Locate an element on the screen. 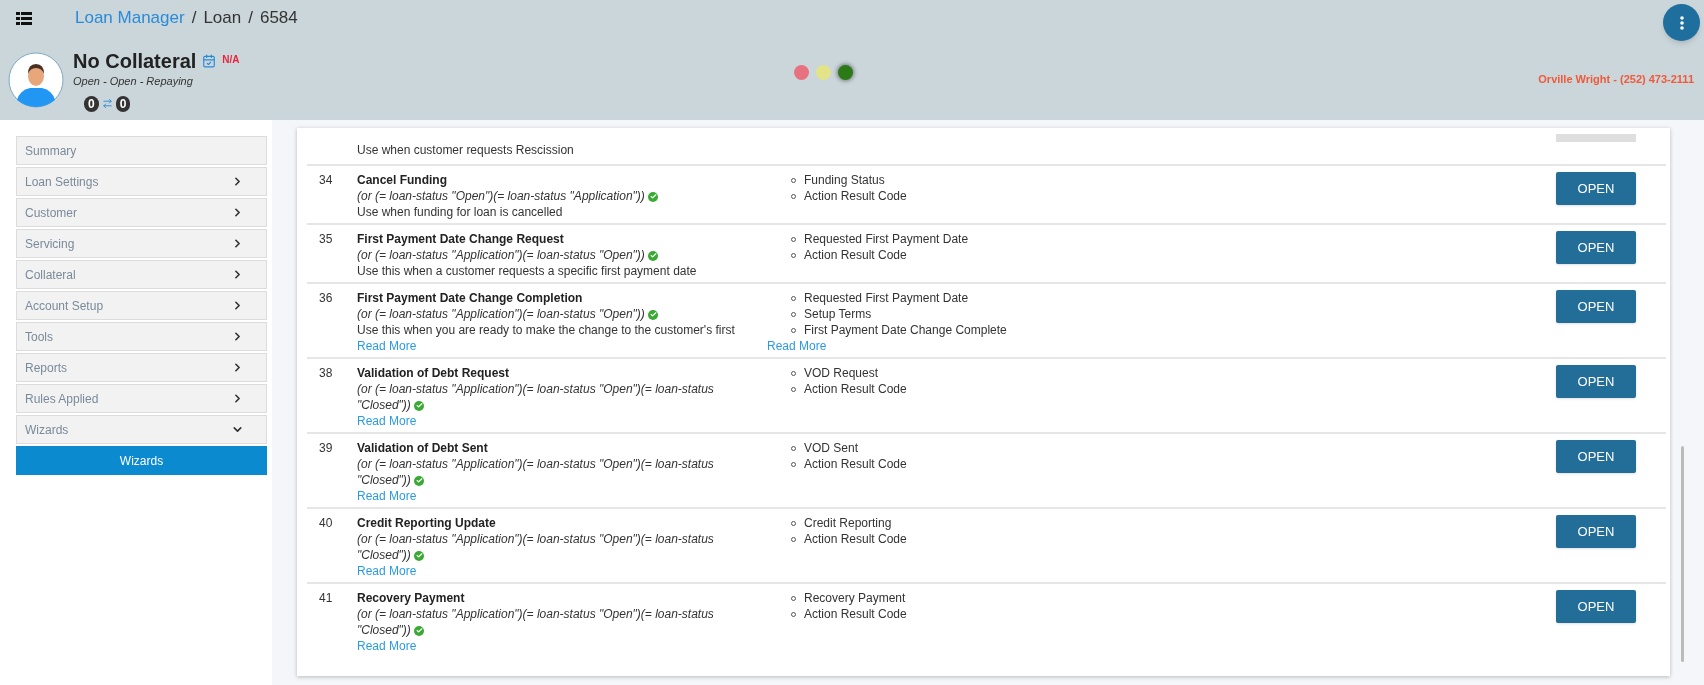  sidebar-subitem: Wizards is located at coordinates (141, 460).